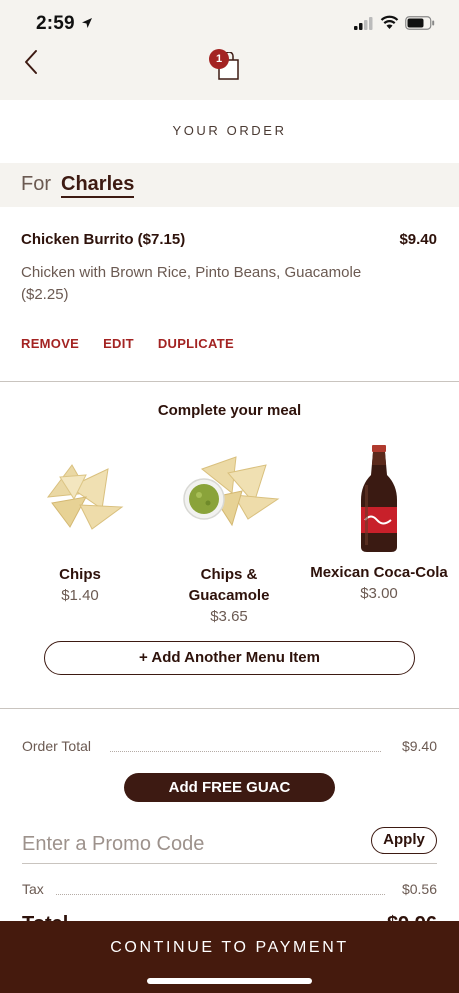 This screenshot has height=993, width=459. Describe the element at coordinates (118, 343) in the screenshot. I see `edit-button: EDIT` at that location.